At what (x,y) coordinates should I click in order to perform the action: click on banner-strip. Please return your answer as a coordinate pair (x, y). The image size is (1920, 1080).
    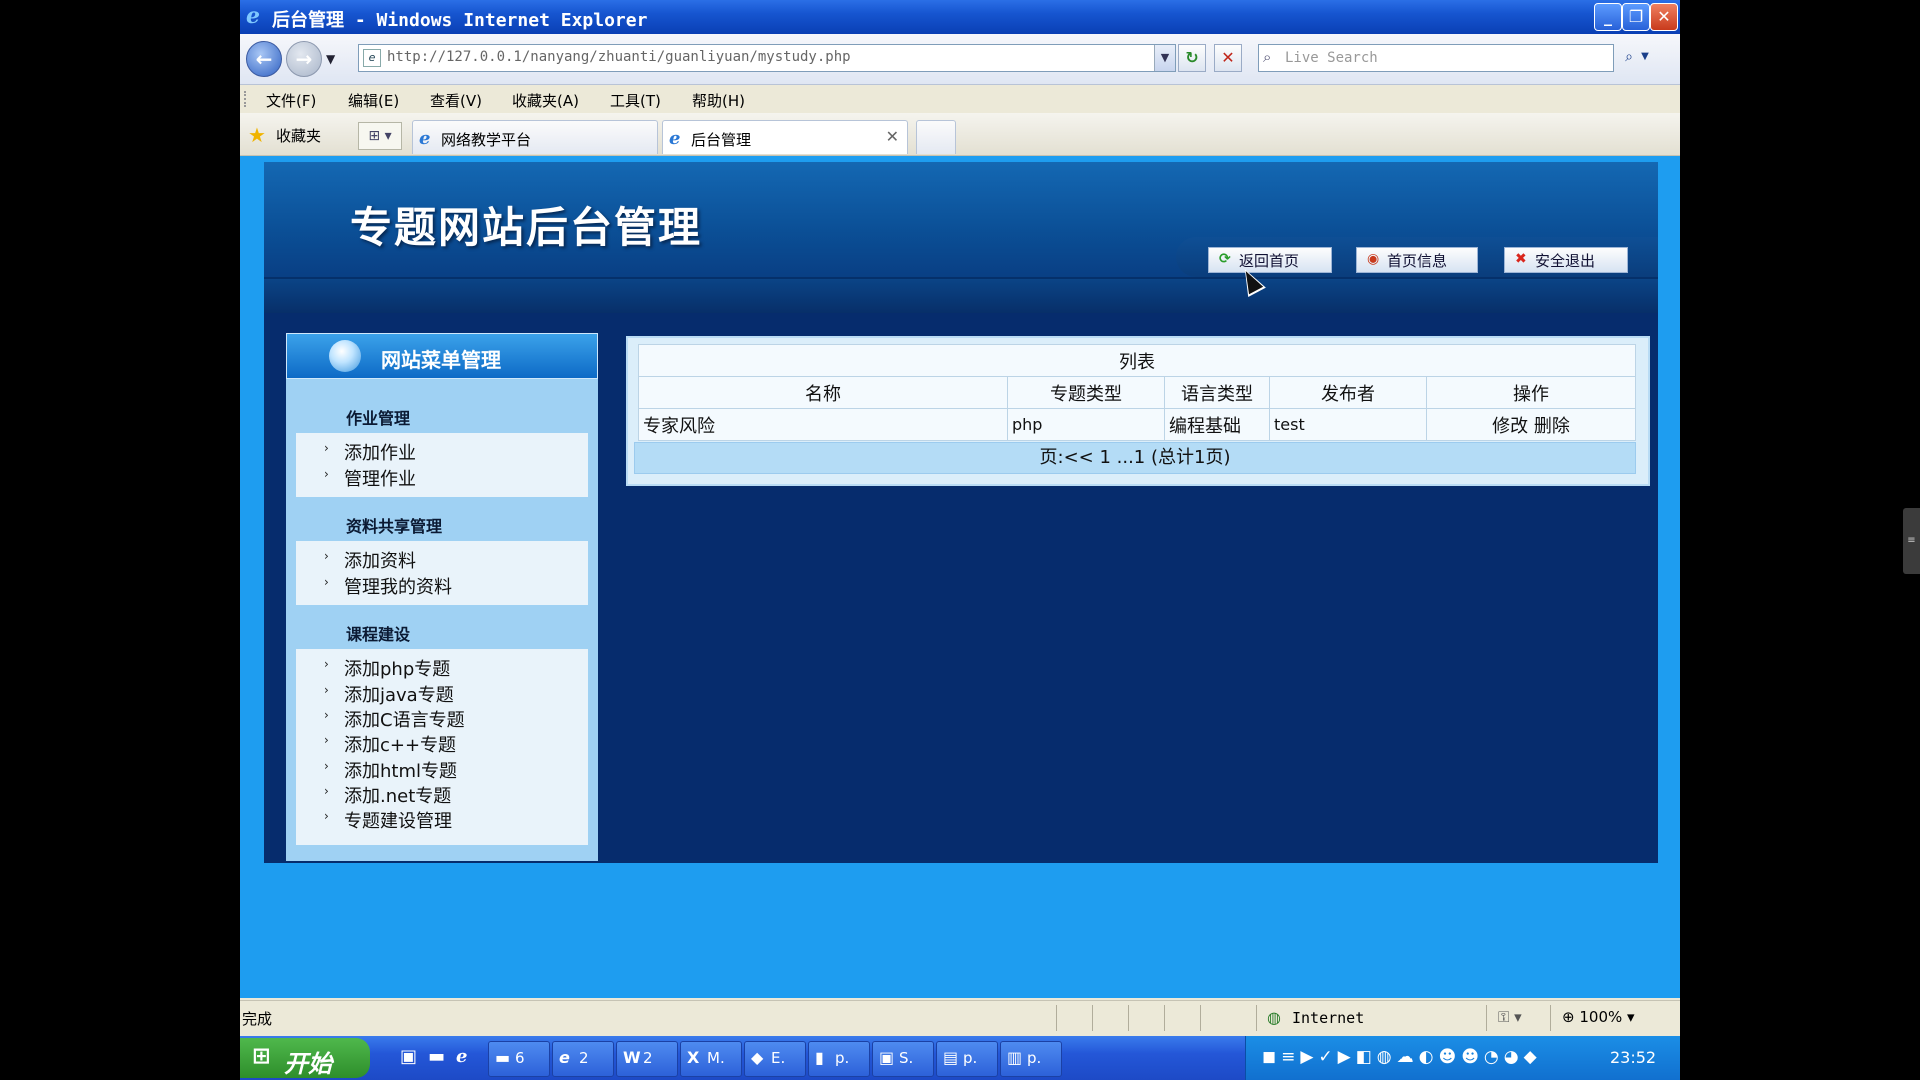
    Looking at the image, I should click on (961, 296).